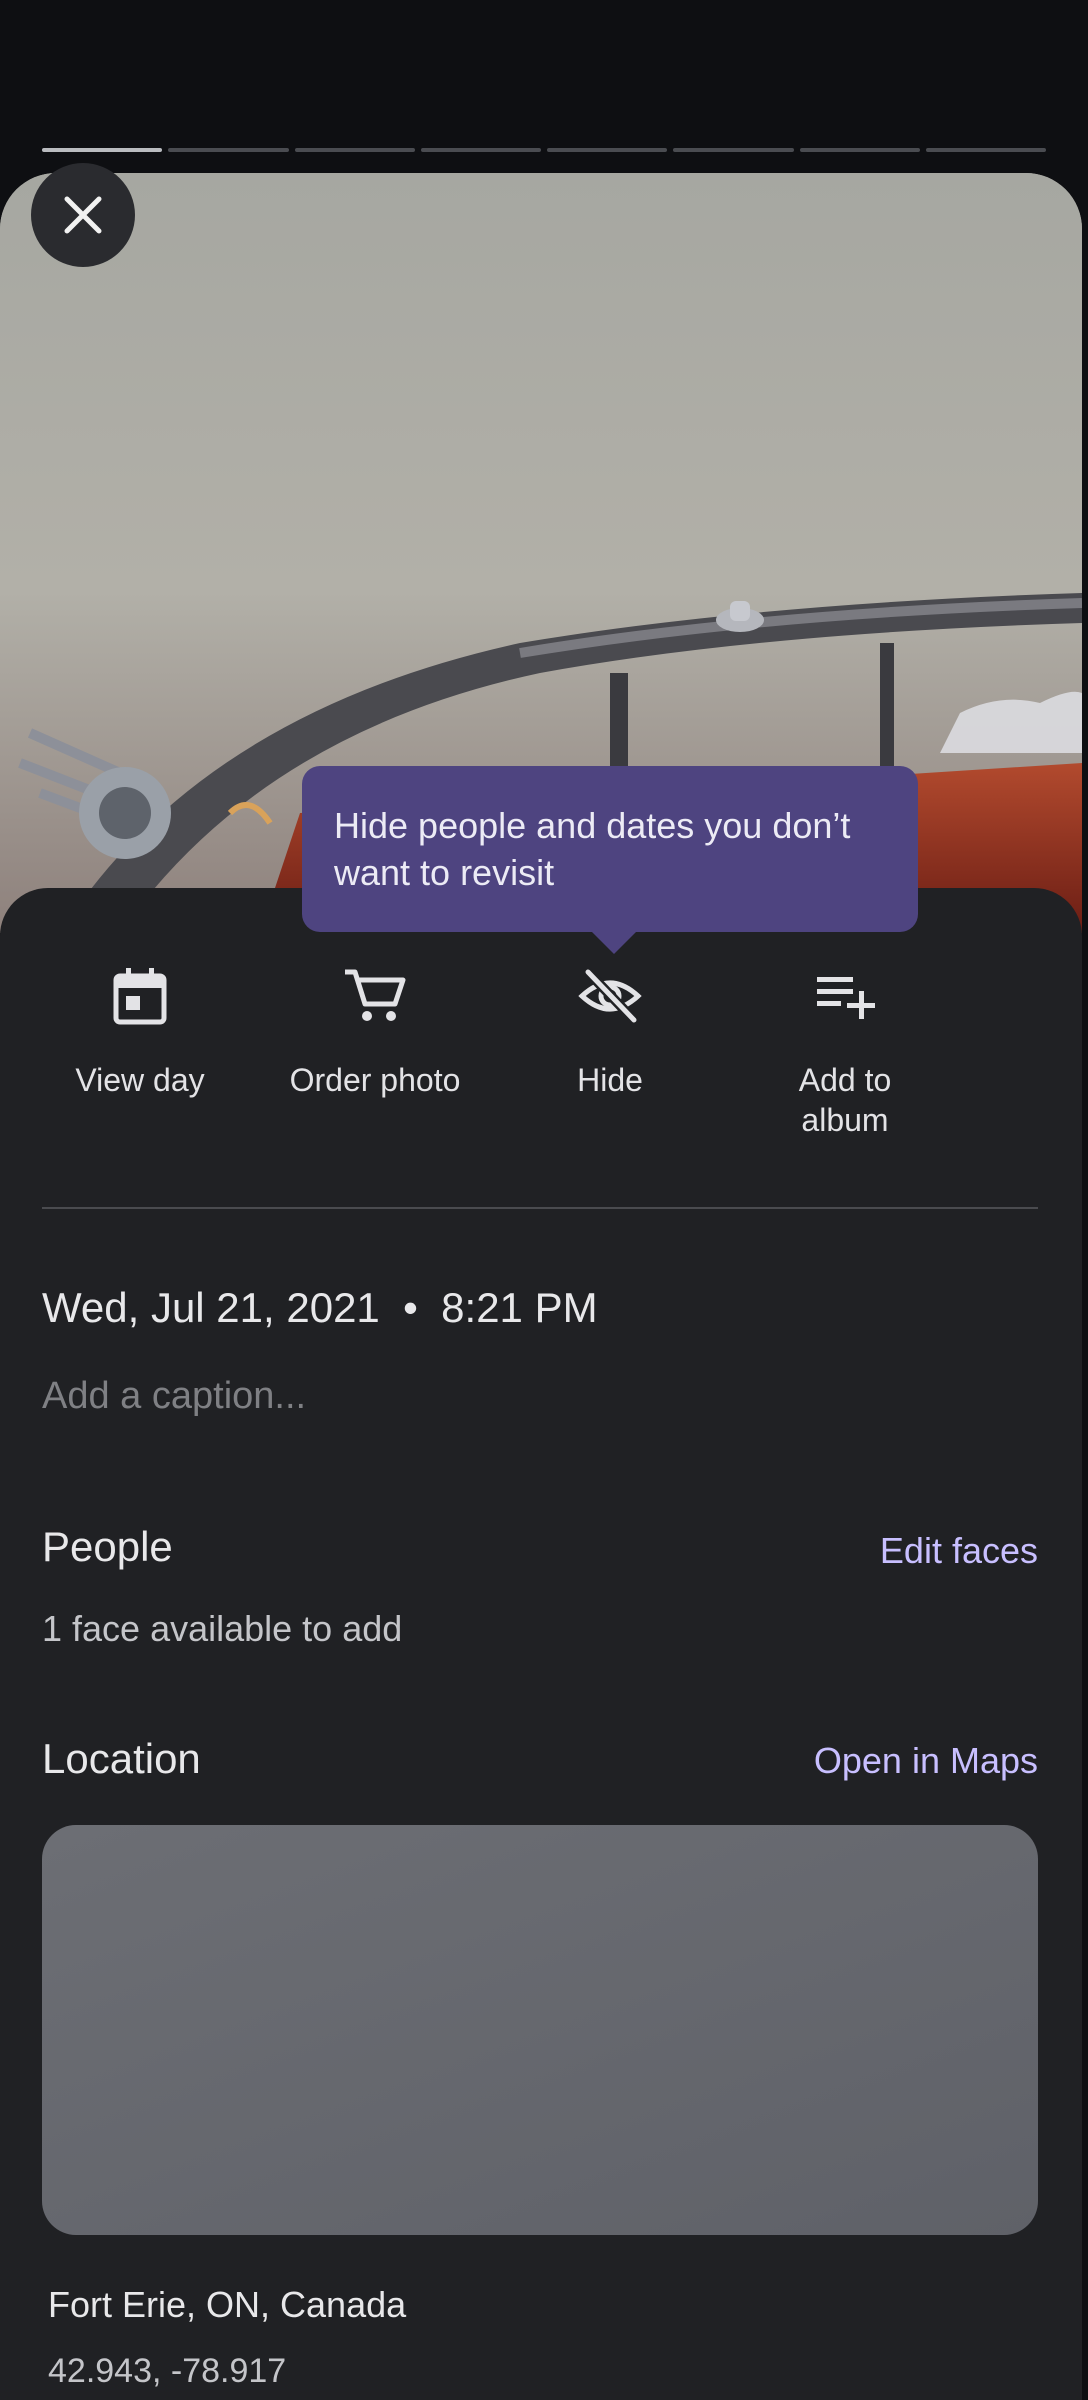  I want to click on close-button, so click(83, 215).